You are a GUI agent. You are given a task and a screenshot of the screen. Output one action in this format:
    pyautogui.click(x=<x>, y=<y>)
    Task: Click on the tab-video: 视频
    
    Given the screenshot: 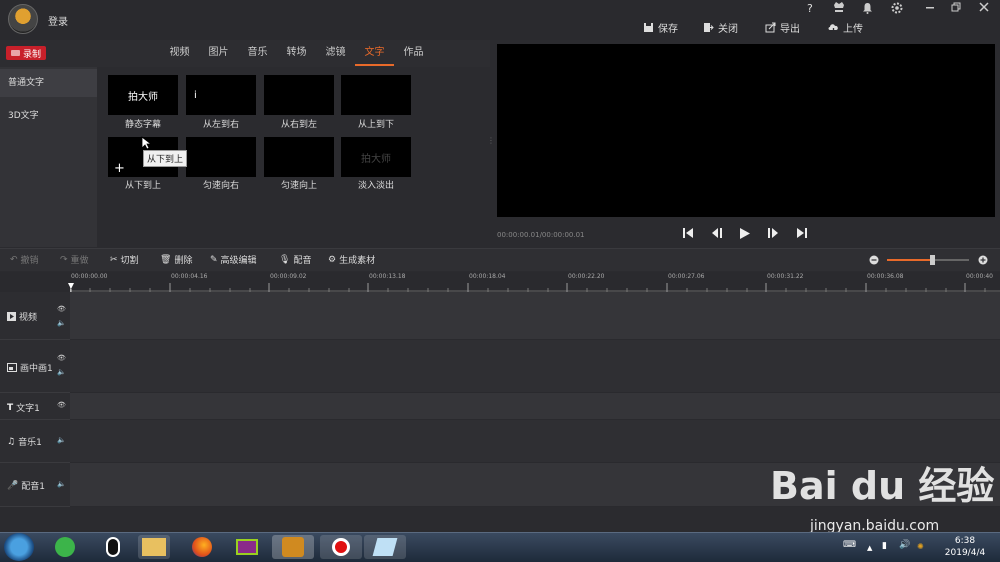 What is the action you would take?
    pyautogui.click(x=179, y=55)
    